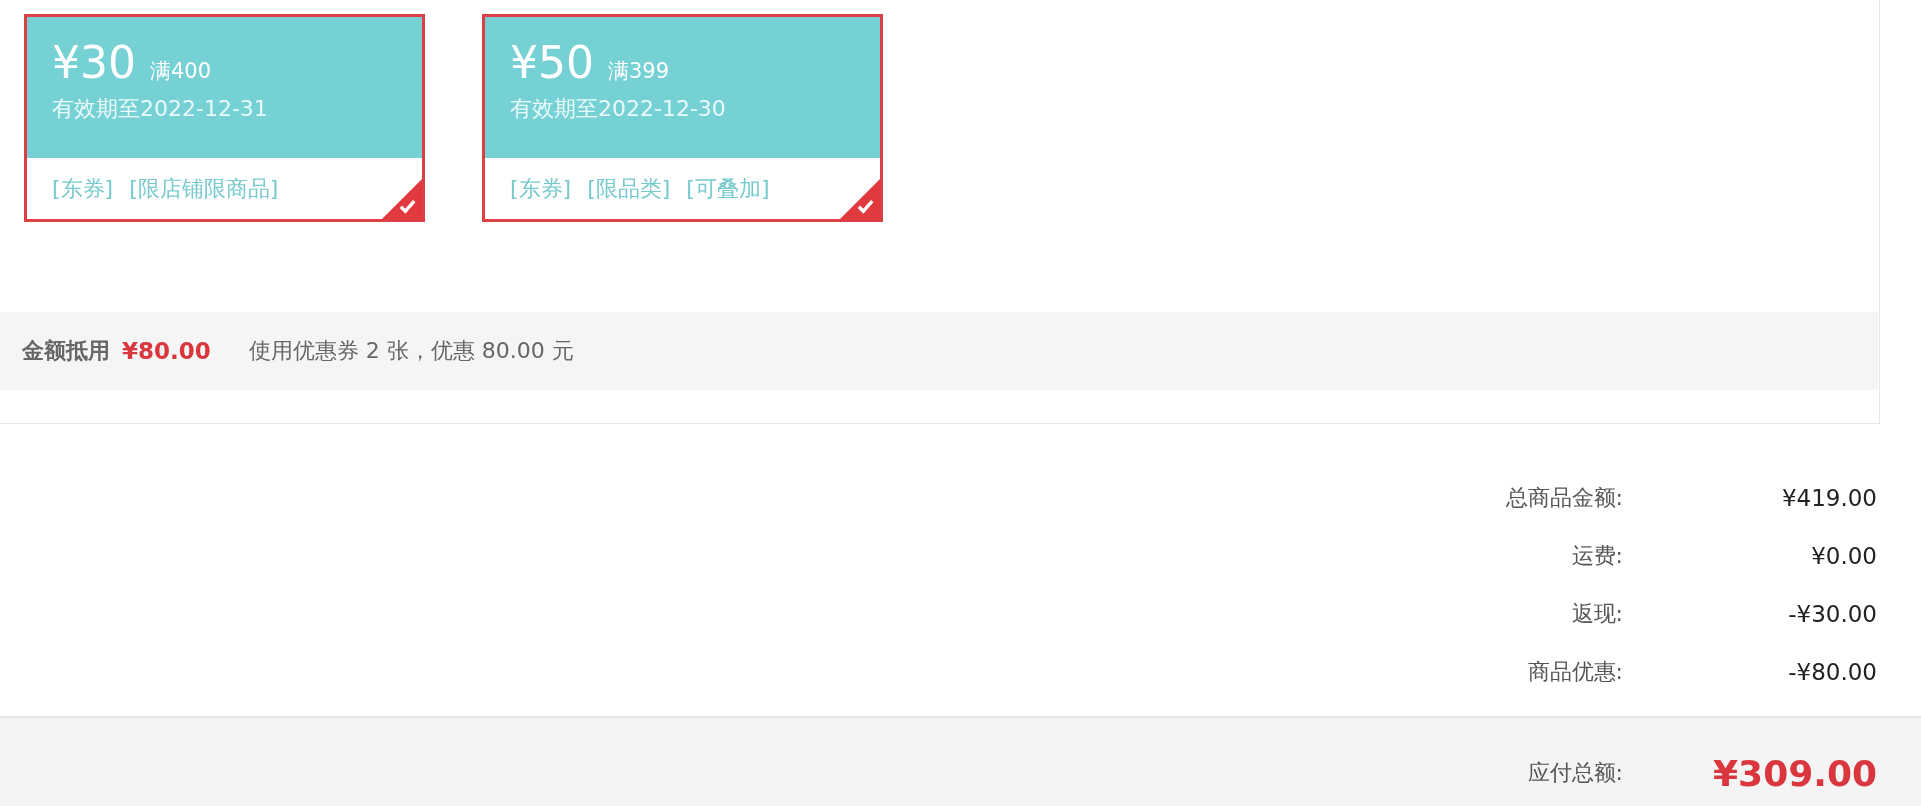  I want to click on total-value: ¥0.00, so click(1843, 556).